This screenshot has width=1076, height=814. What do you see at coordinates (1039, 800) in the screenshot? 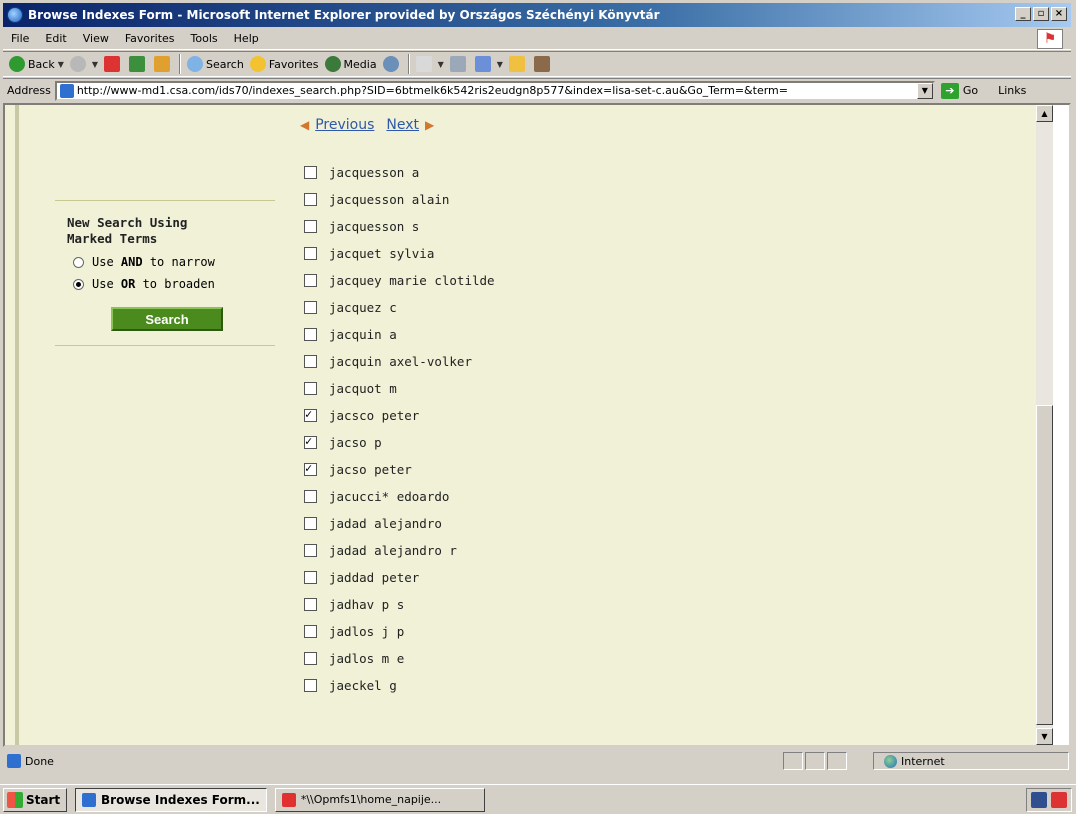
I see `tray-app-icon` at bounding box center [1039, 800].